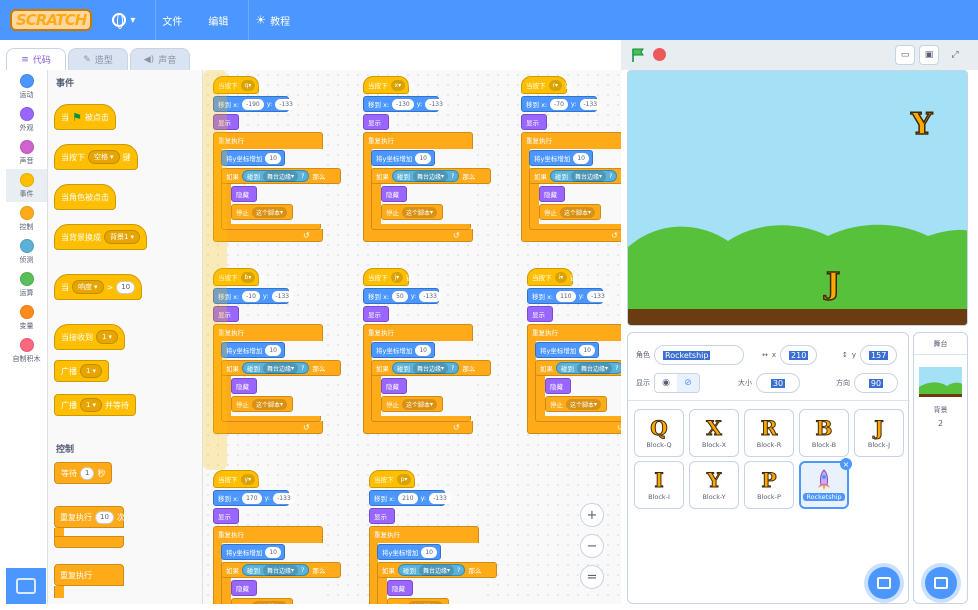 The width and height of the screenshot is (978, 610). I want to click on key-dropdown: i ▾, so click(561, 277).